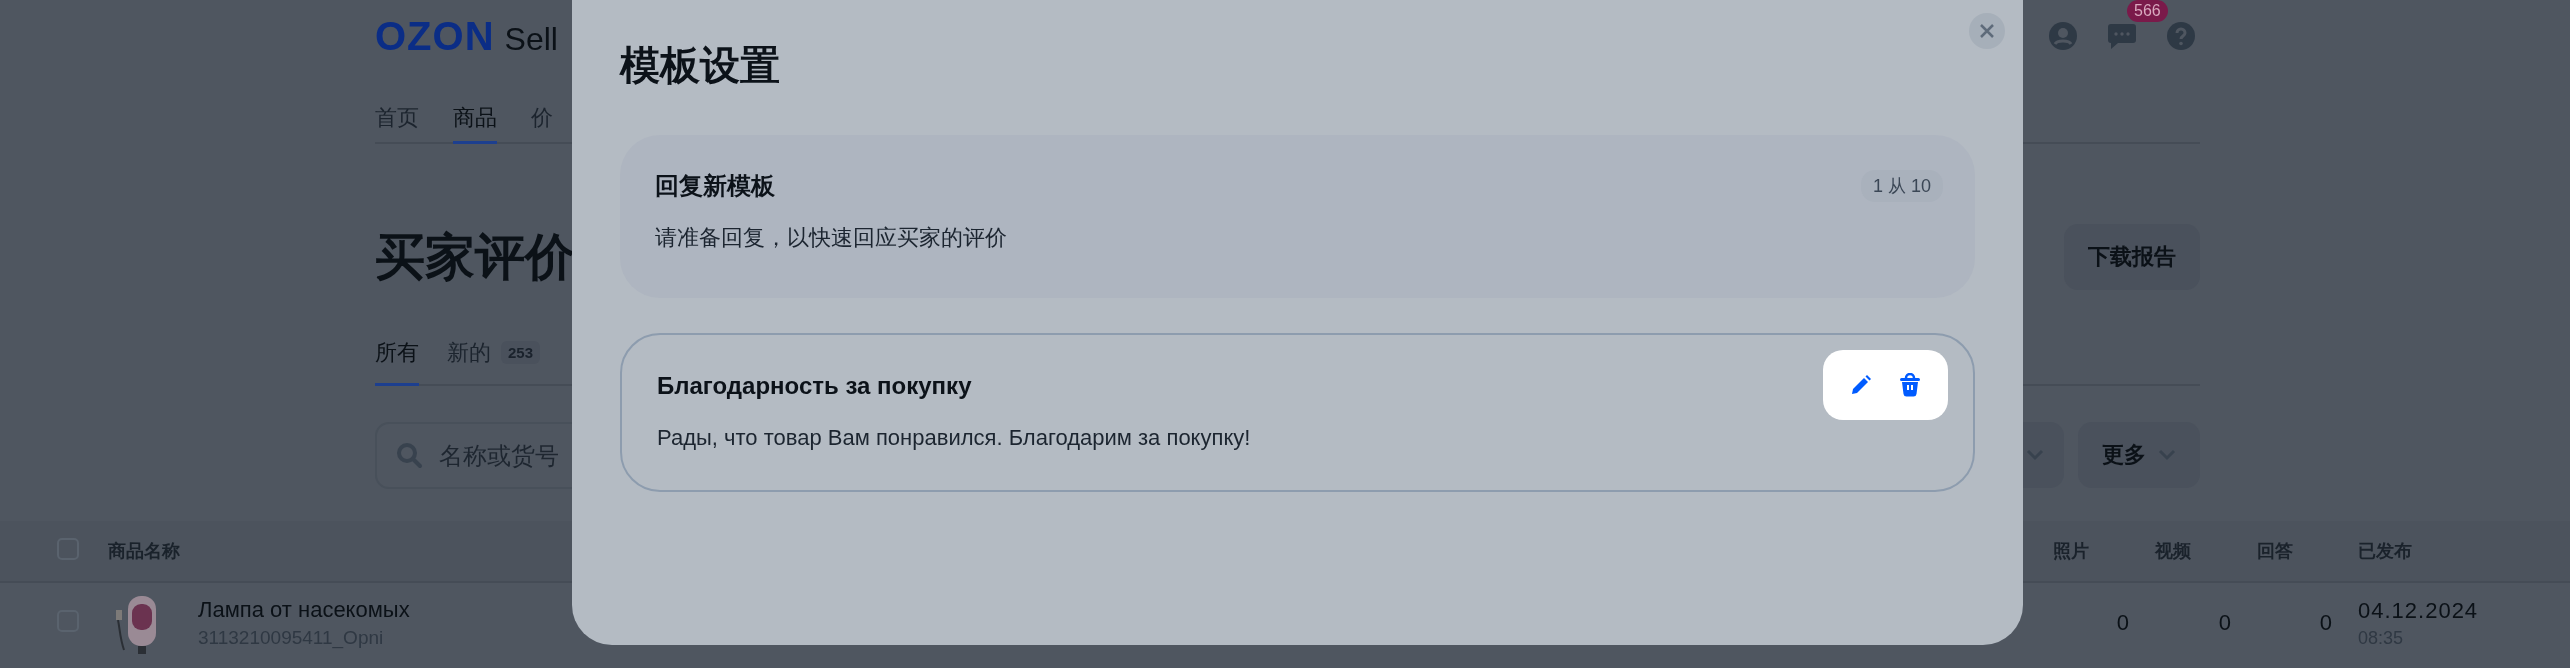 The height and width of the screenshot is (668, 2570). What do you see at coordinates (831, 238) in the screenshot?
I see `card-description: 请准备回复，以快速回应买家的评价` at bounding box center [831, 238].